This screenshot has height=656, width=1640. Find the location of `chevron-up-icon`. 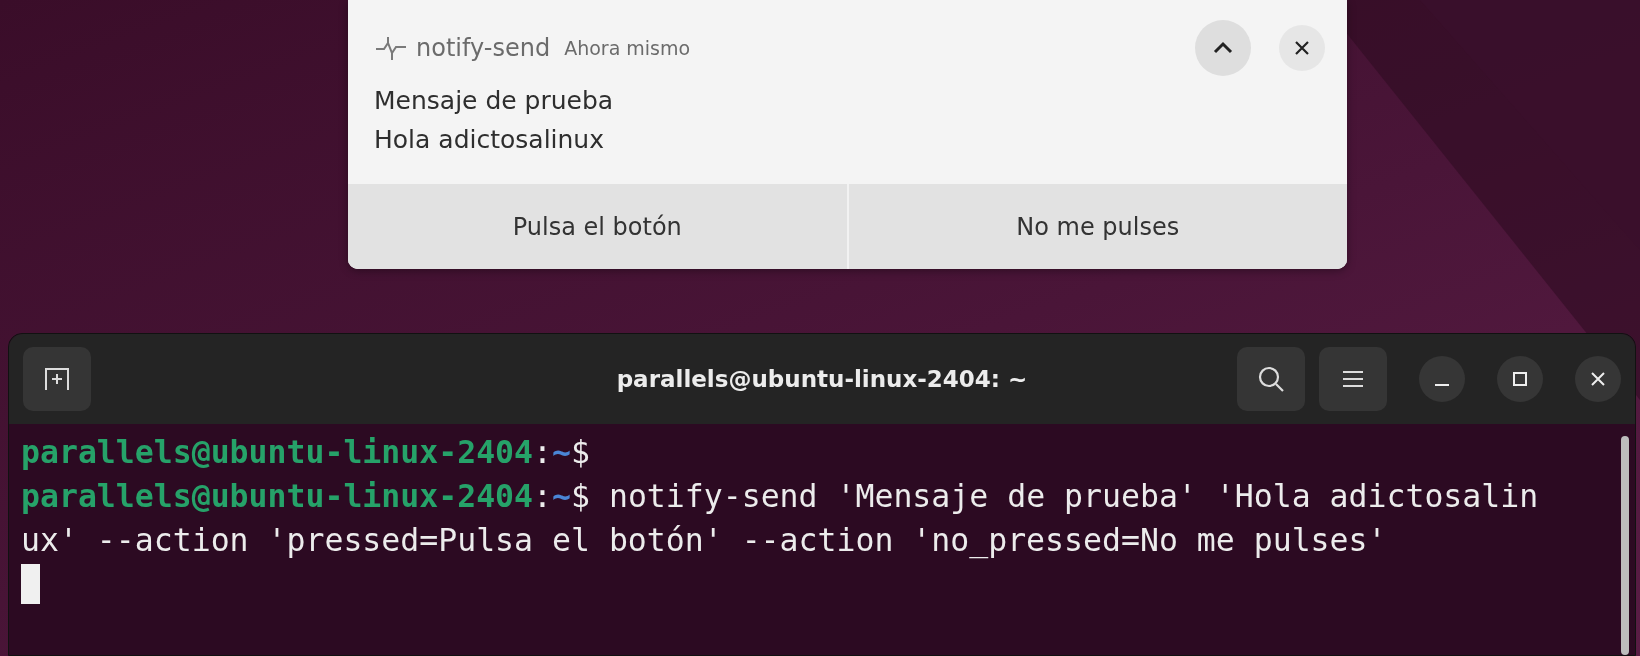

chevron-up-icon is located at coordinates (1223, 48).